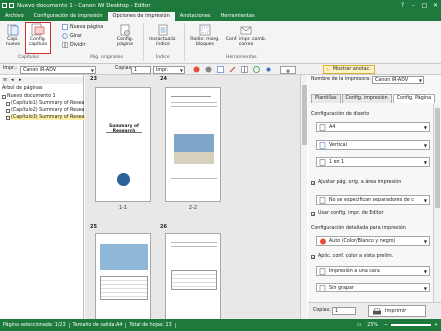 The image size is (441, 331). I want to click on pin-icon: ▸, so click(20, 80).